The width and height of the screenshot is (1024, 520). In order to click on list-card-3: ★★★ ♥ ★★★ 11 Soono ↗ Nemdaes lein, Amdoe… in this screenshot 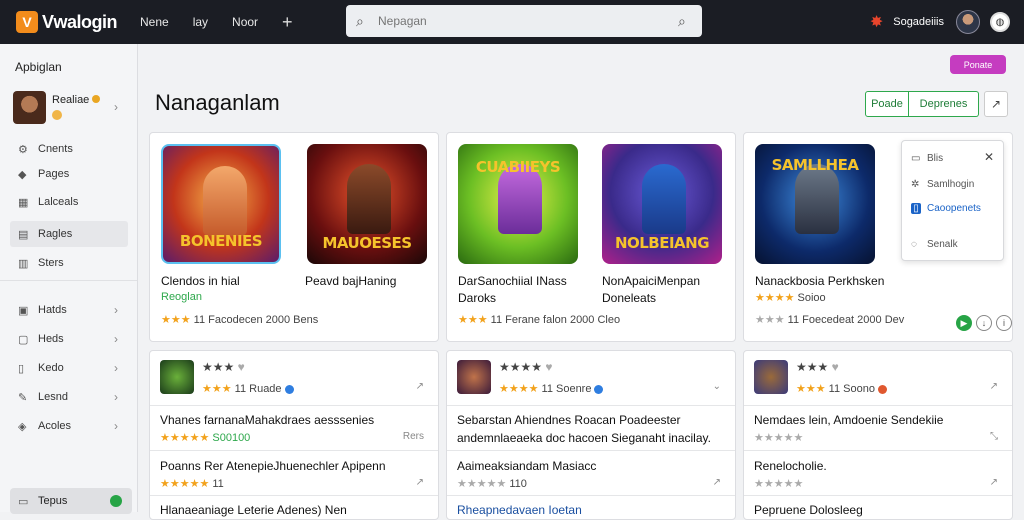, I will do `click(878, 435)`.